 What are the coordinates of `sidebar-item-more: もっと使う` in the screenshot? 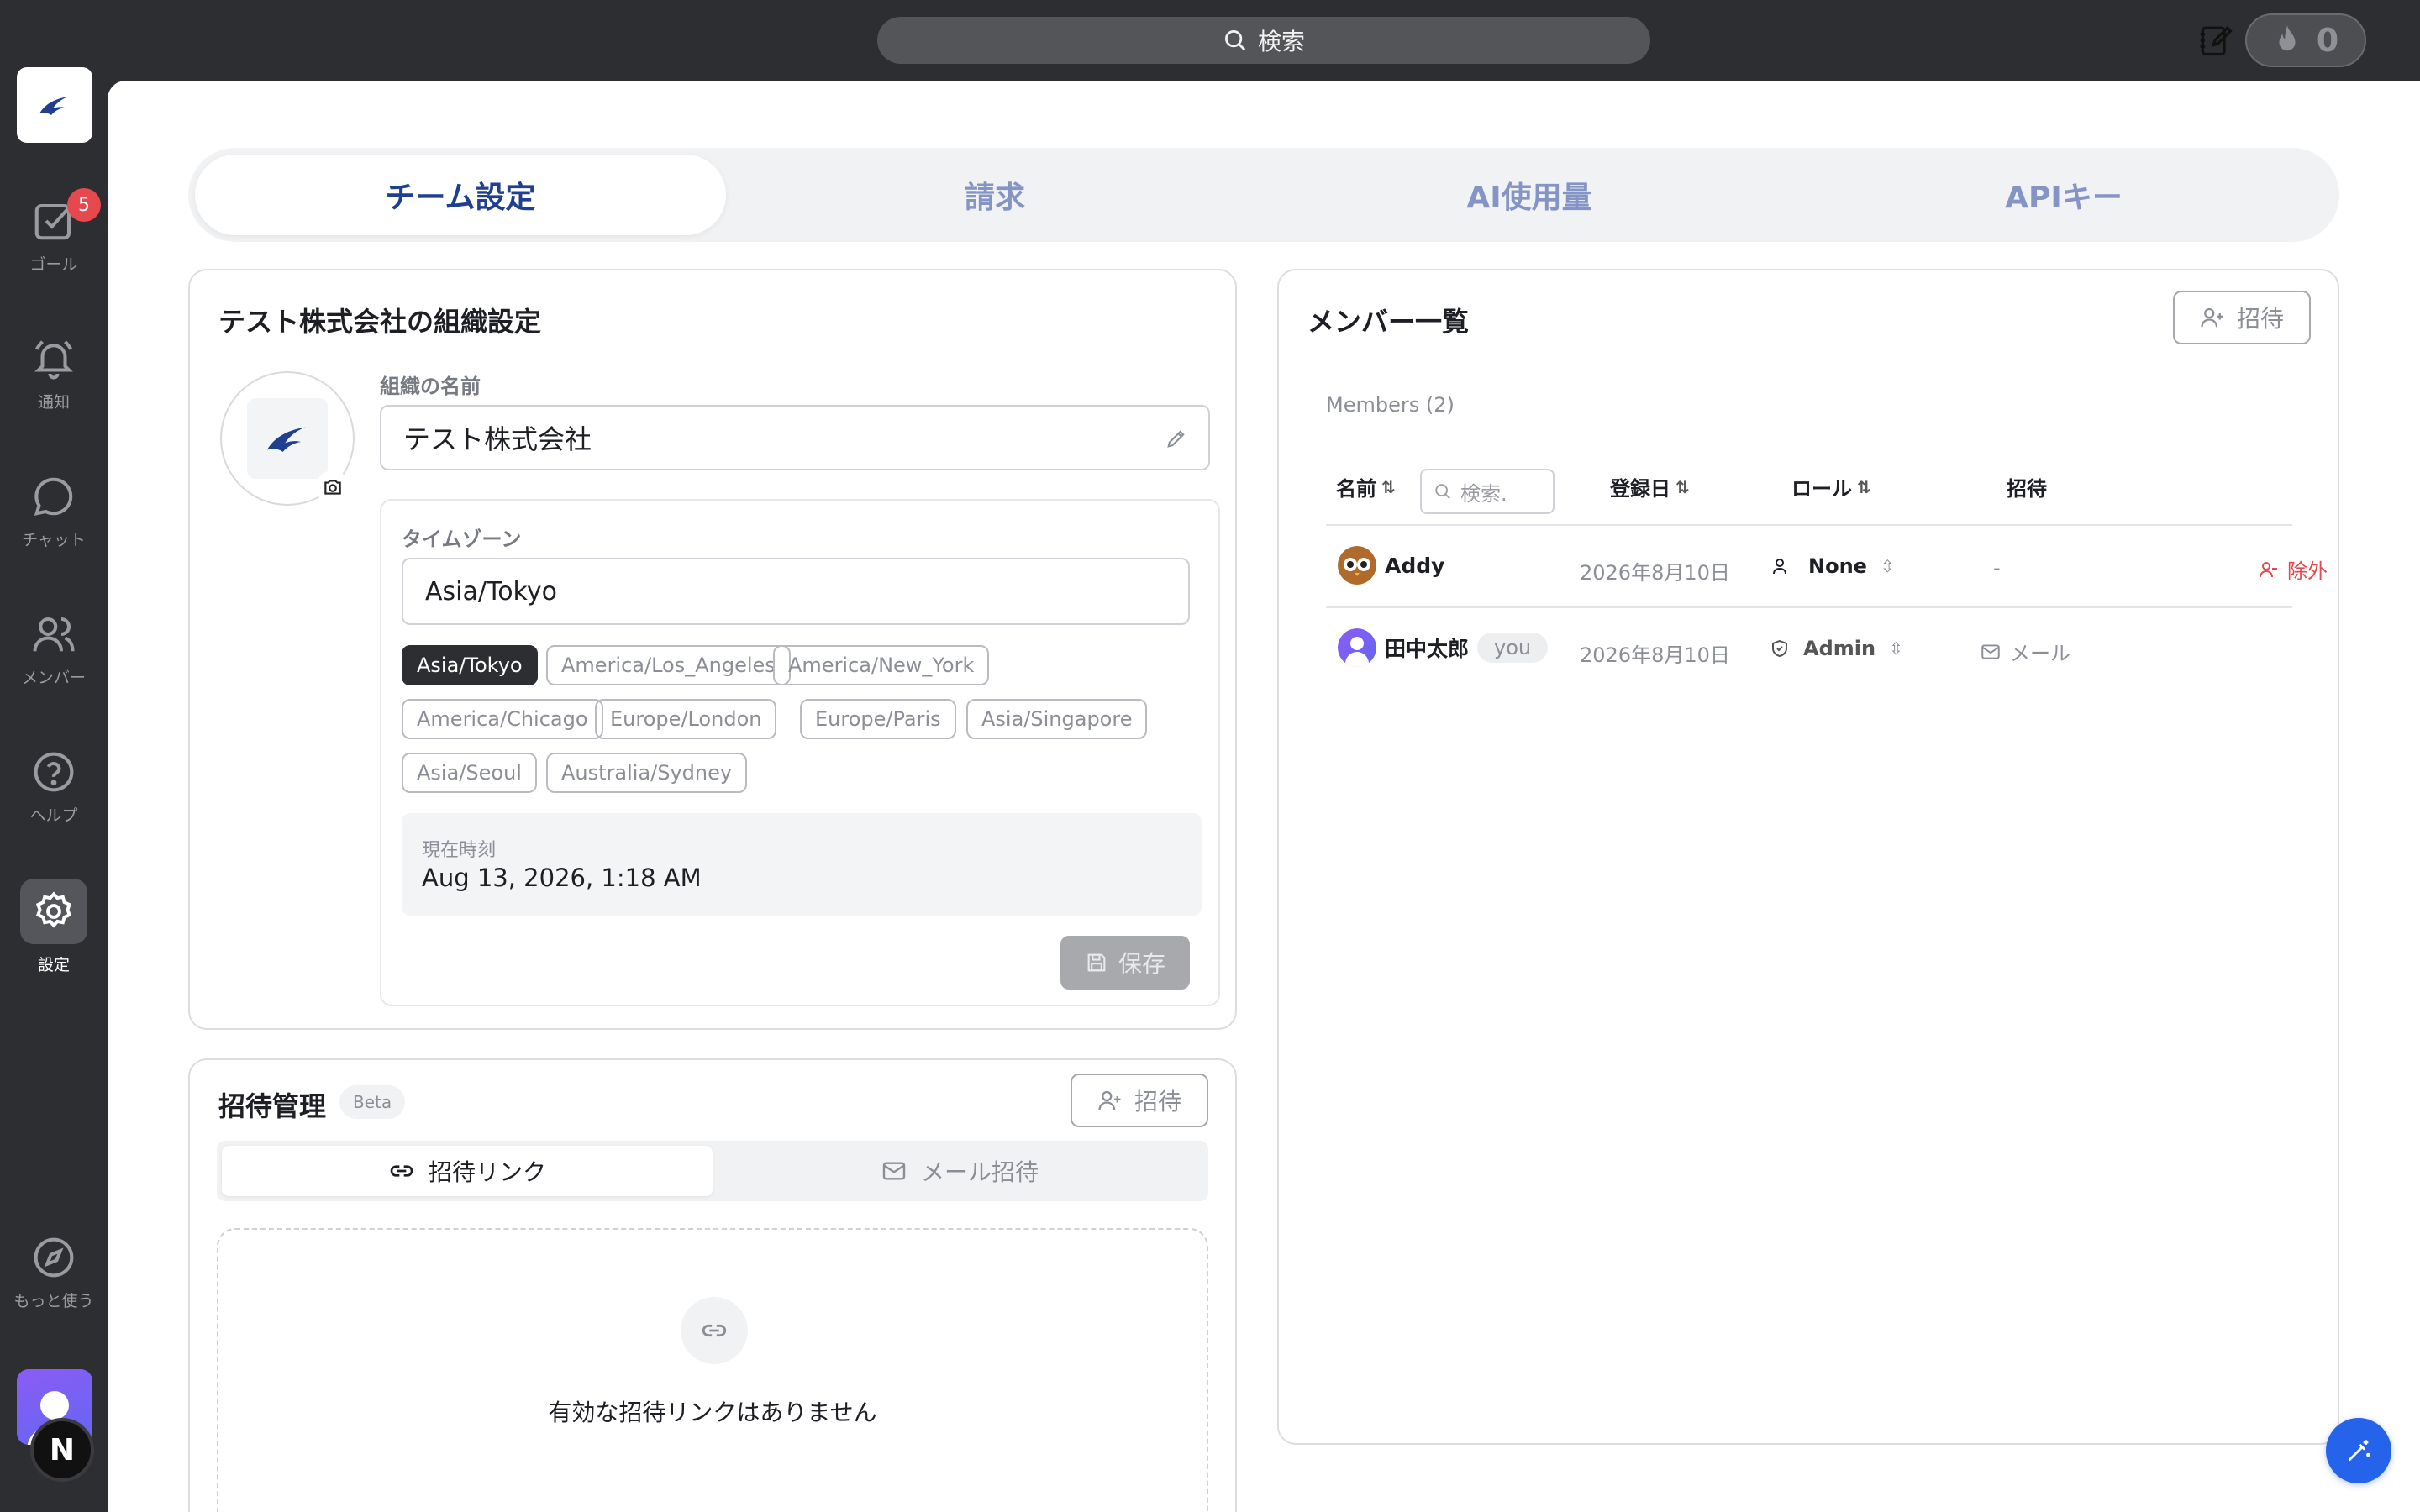 It's located at (54, 1273).